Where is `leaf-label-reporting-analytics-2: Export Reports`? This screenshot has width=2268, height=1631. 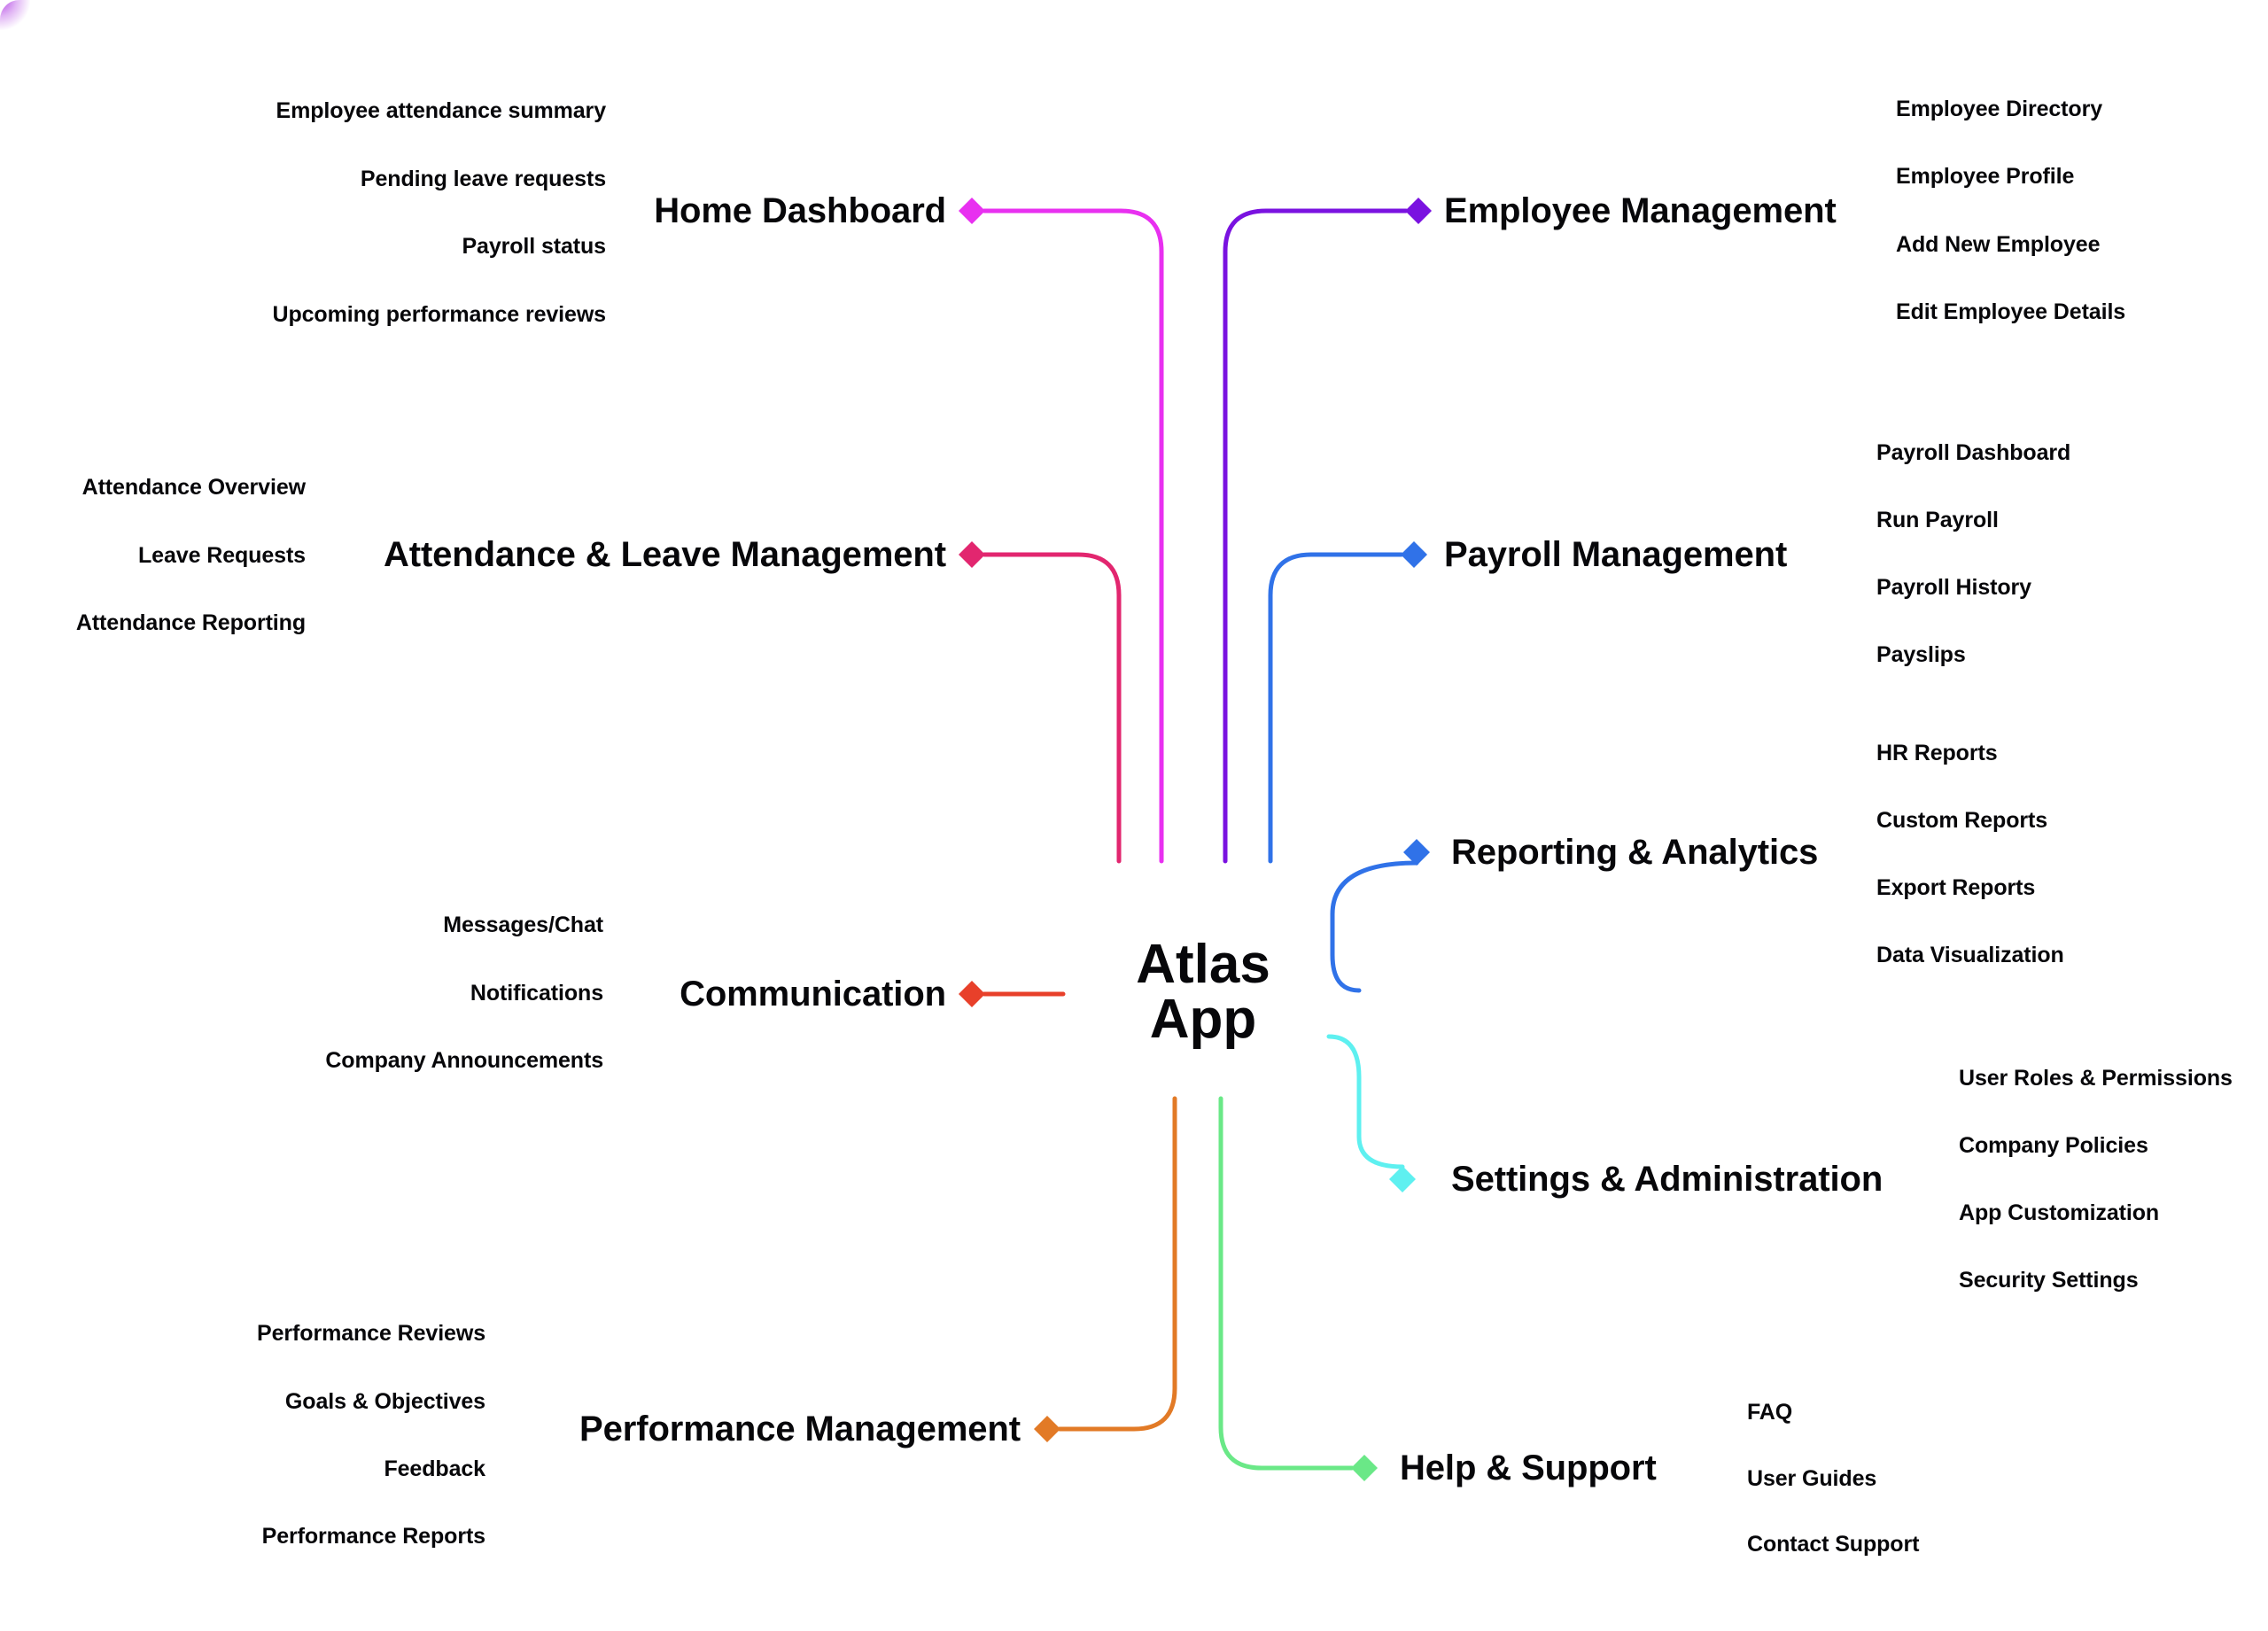 leaf-label-reporting-analytics-2: Export Reports is located at coordinates (1956, 888).